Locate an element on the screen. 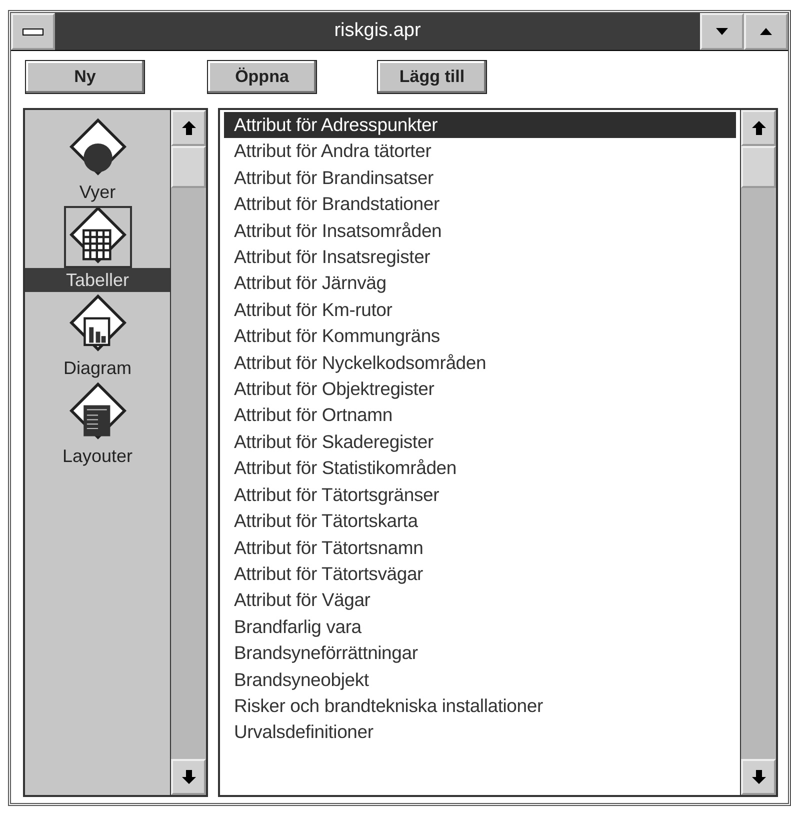 The width and height of the screenshot is (791, 818). document-type-icon is located at coordinates (98, 237).